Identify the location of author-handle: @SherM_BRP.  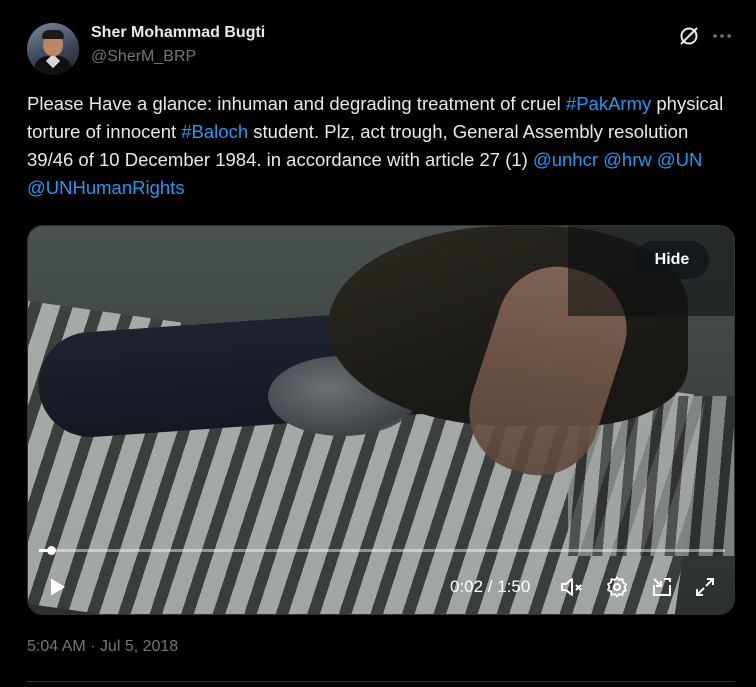
(143, 57).